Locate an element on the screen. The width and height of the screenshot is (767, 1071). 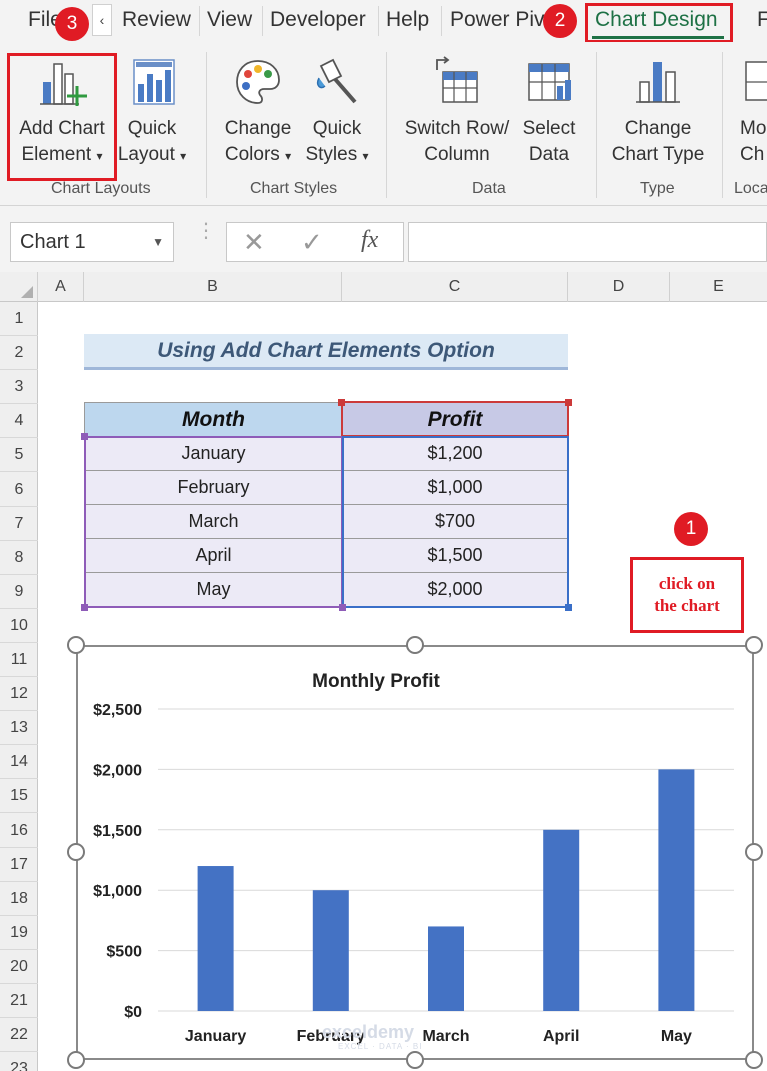
move-chart-label-line2: Ch is located at coordinates (752, 154).